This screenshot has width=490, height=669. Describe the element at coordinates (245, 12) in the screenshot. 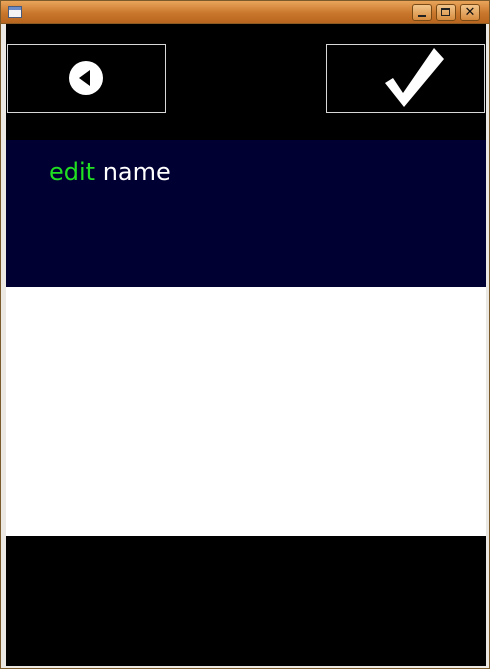

I see `title-bar: ✕` at that location.